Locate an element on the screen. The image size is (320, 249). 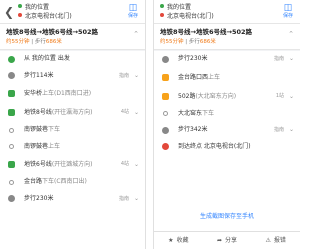
step-text: 步行342米 is located at coordinates (193, 129).